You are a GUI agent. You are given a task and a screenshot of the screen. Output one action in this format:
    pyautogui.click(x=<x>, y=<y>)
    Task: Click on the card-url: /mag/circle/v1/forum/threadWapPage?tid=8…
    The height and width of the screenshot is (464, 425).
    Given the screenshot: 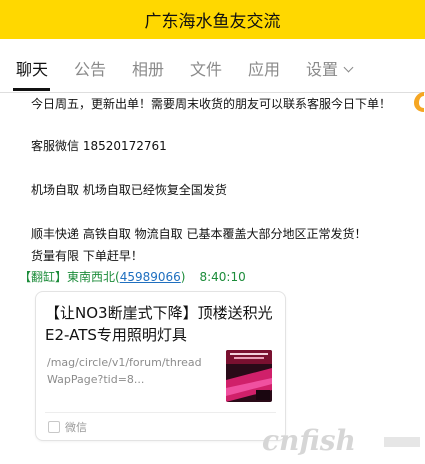 What is the action you would take?
    pyautogui.click(x=124, y=371)
    